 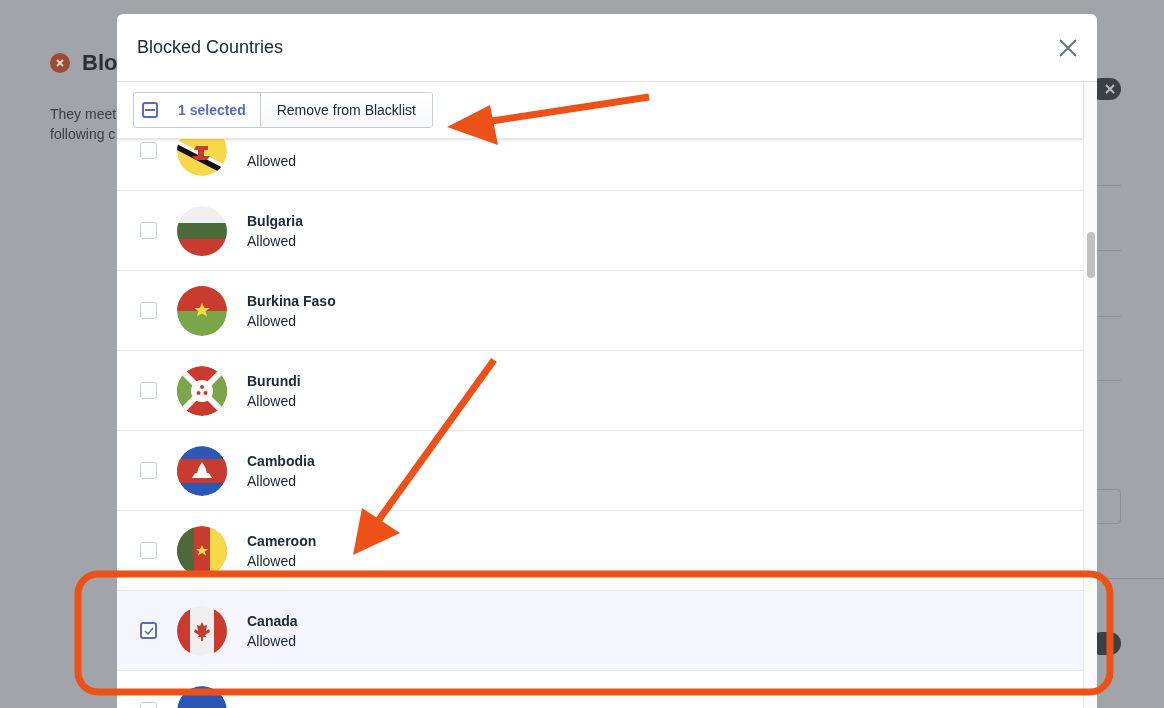 What do you see at coordinates (291, 301) in the screenshot?
I see `country-name: Burkina Faso` at bounding box center [291, 301].